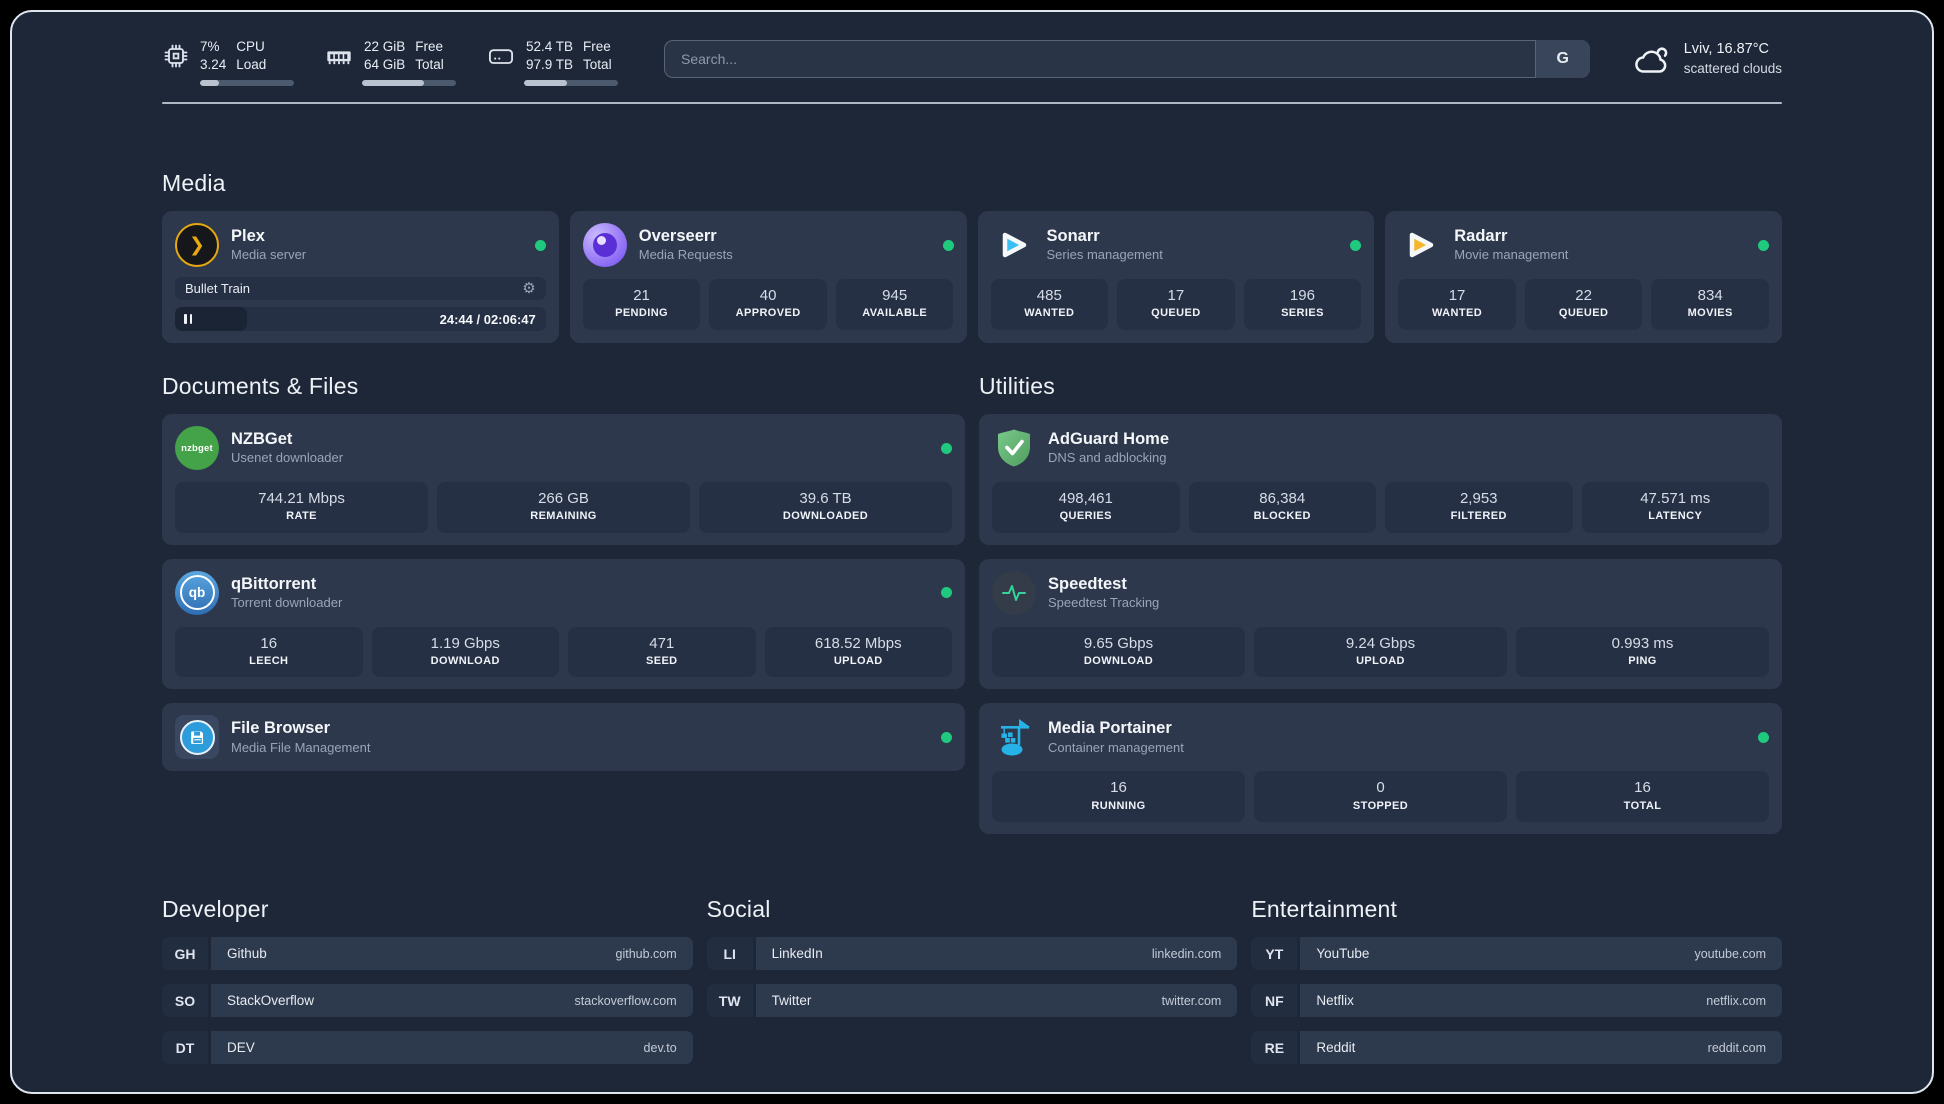  I want to click on ram-icon, so click(339, 57).